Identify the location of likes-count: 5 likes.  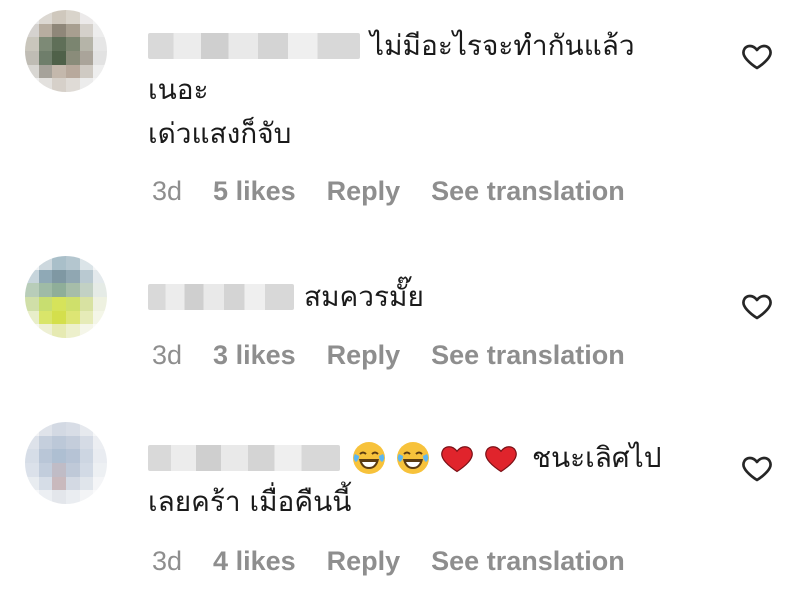
(254, 191).